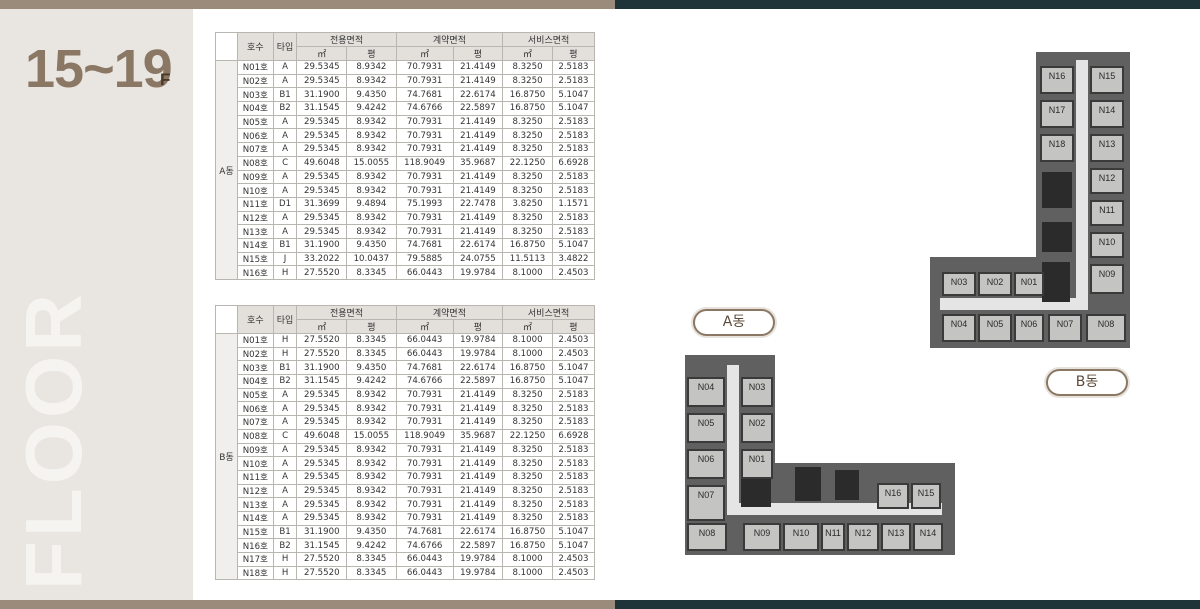 The height and width of the screenshot is (609, 1200). Describe the element at coordinates (573, 53) in the screenshot. I see `col-pyeong: 평` at that location.